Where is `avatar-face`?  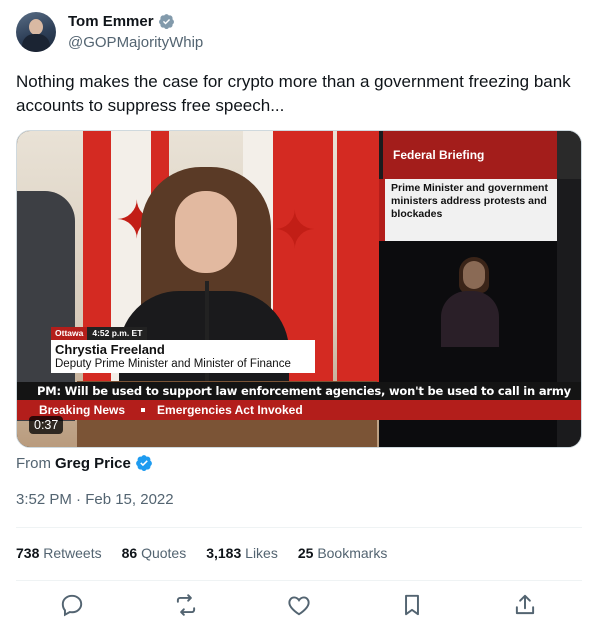
avatar-face is located at coordinates (36, 27).